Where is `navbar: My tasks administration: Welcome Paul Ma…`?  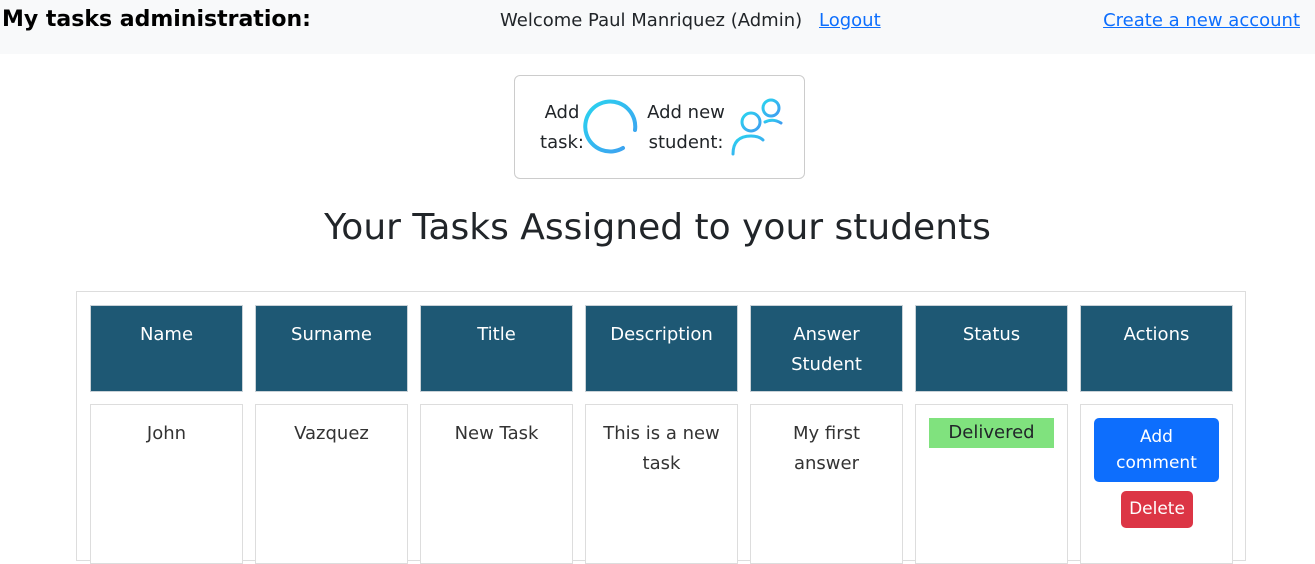
navbar: My tasks administration: Welcome Paul Ma… is located at coordinates (657, 27).